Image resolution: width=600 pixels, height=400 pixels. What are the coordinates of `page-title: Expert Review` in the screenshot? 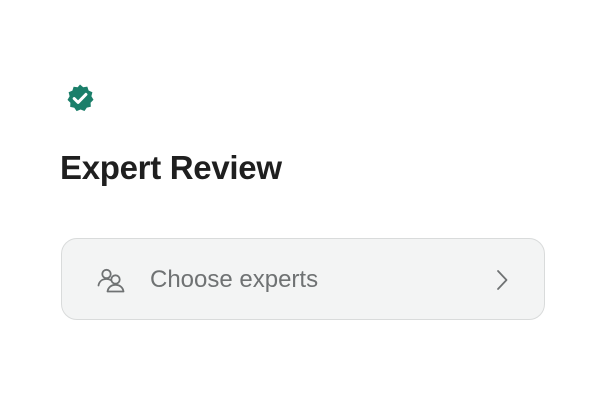 It's located at (171, 167).